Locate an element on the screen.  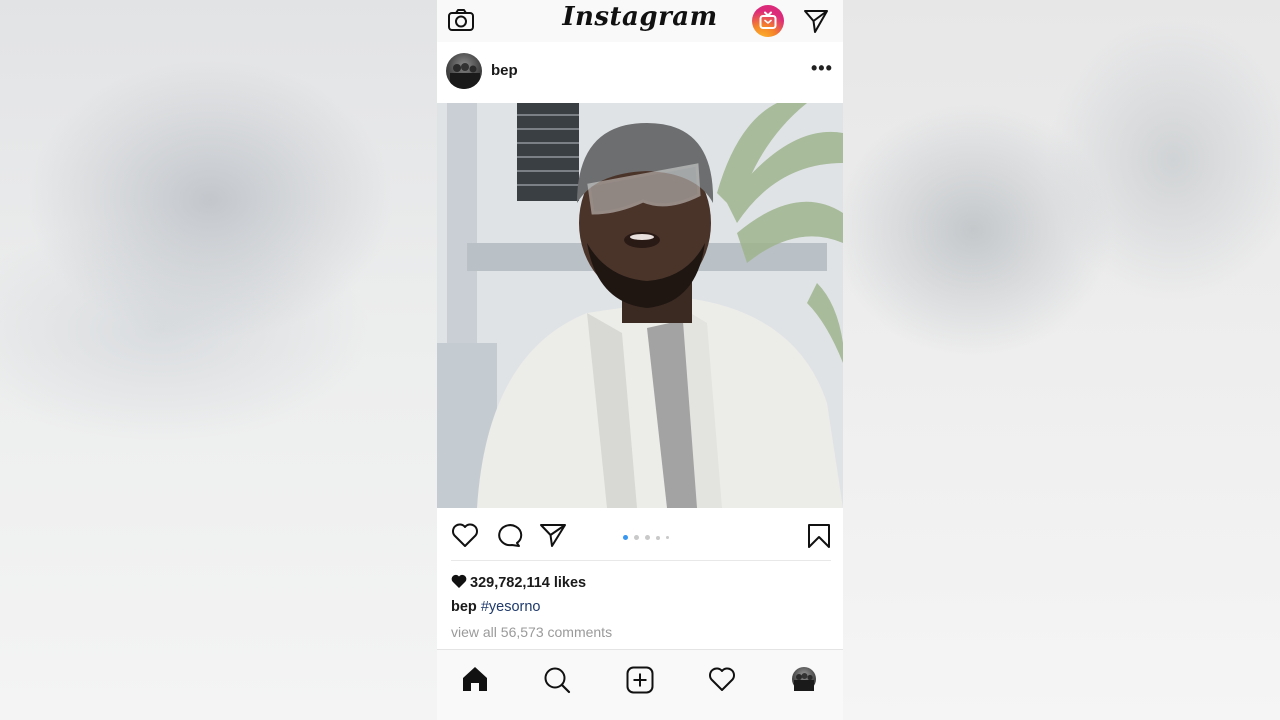
bookmark-icon is located at coordinates (819, 536).